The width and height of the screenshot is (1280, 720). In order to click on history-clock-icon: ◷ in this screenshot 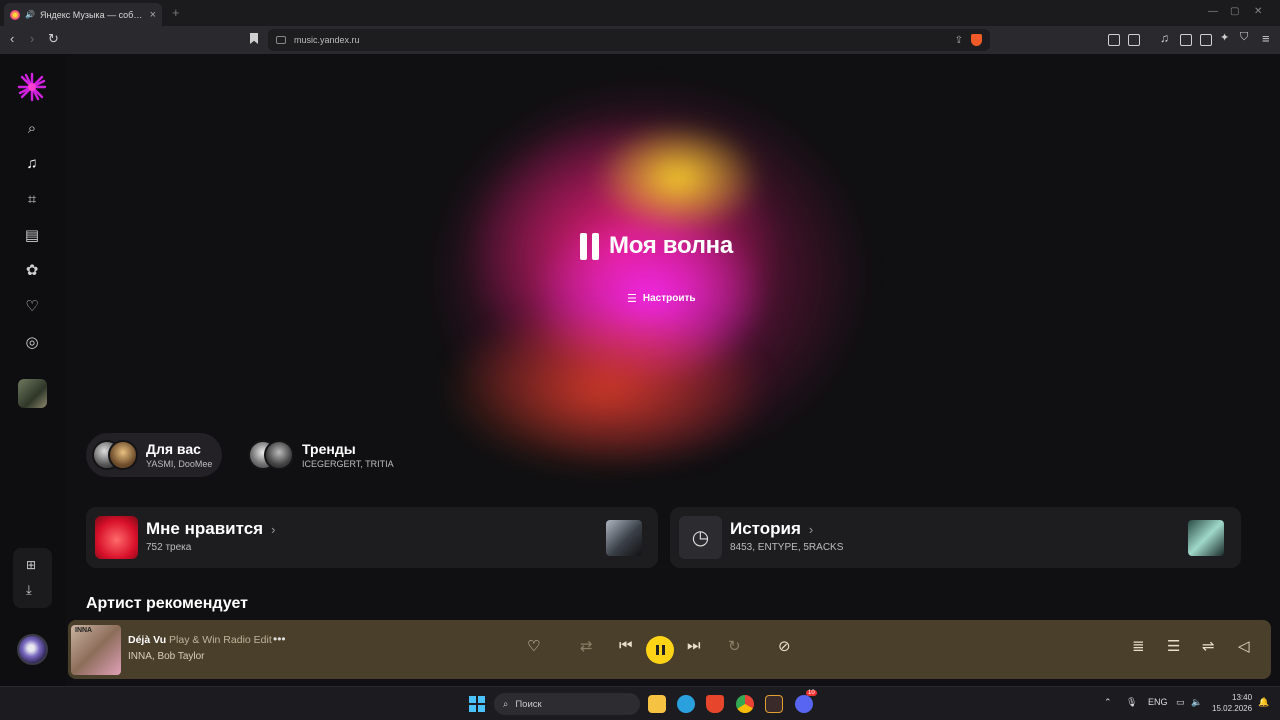, I will do `click(700, 537)`.